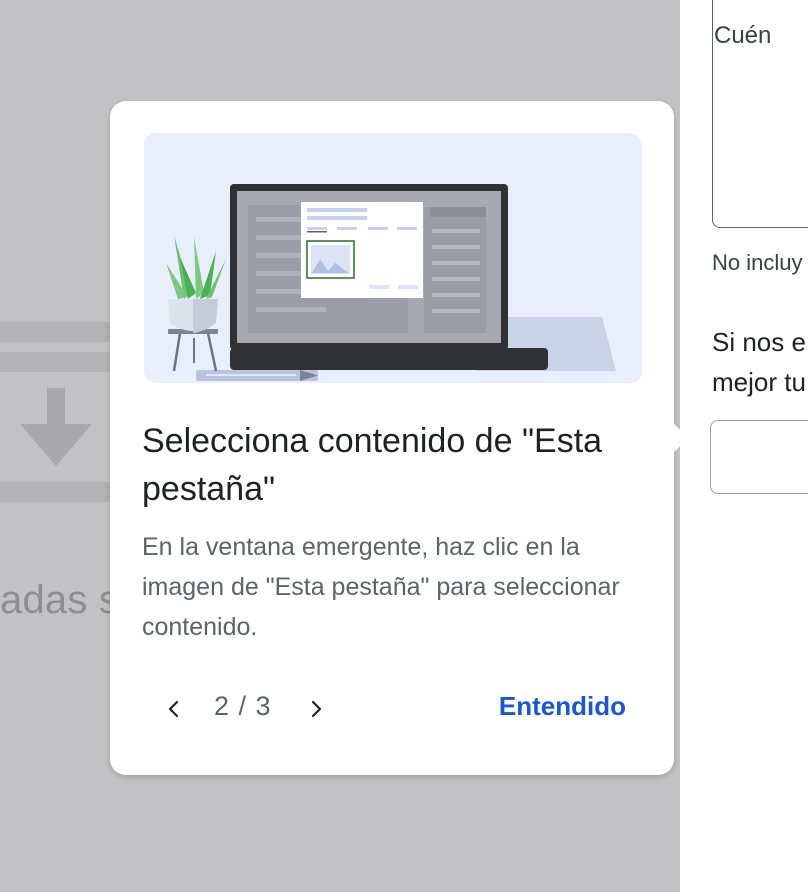  Describe the element at coordinates (55, 600) in the screenshot. I see `background-heading: adas s` at that location.